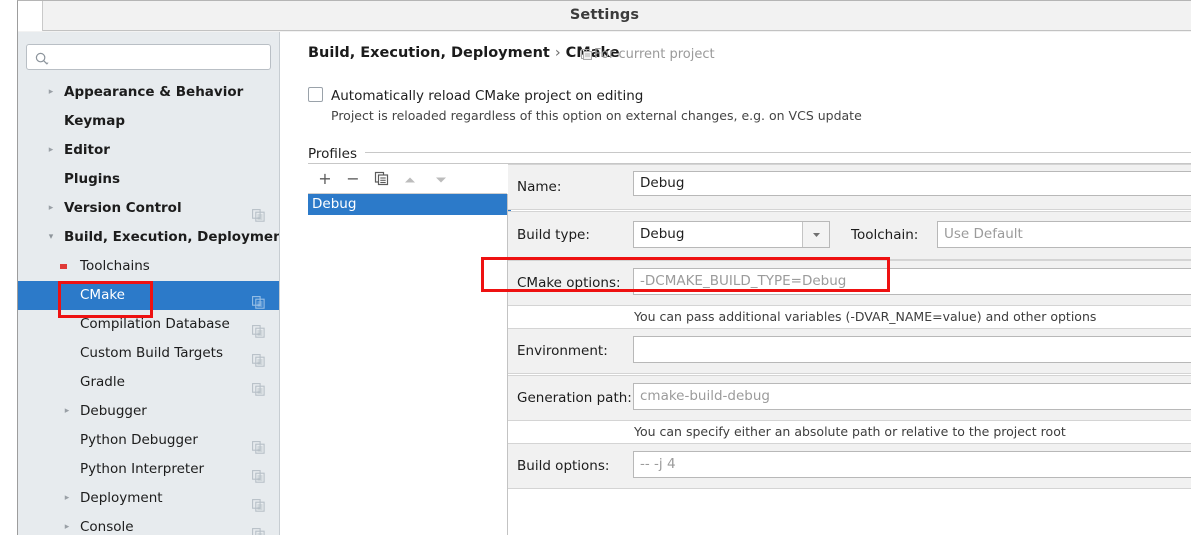 The height and width of the screenshot is (535, 1191). I want to click on chevron-down-icon, so click(815, 234).